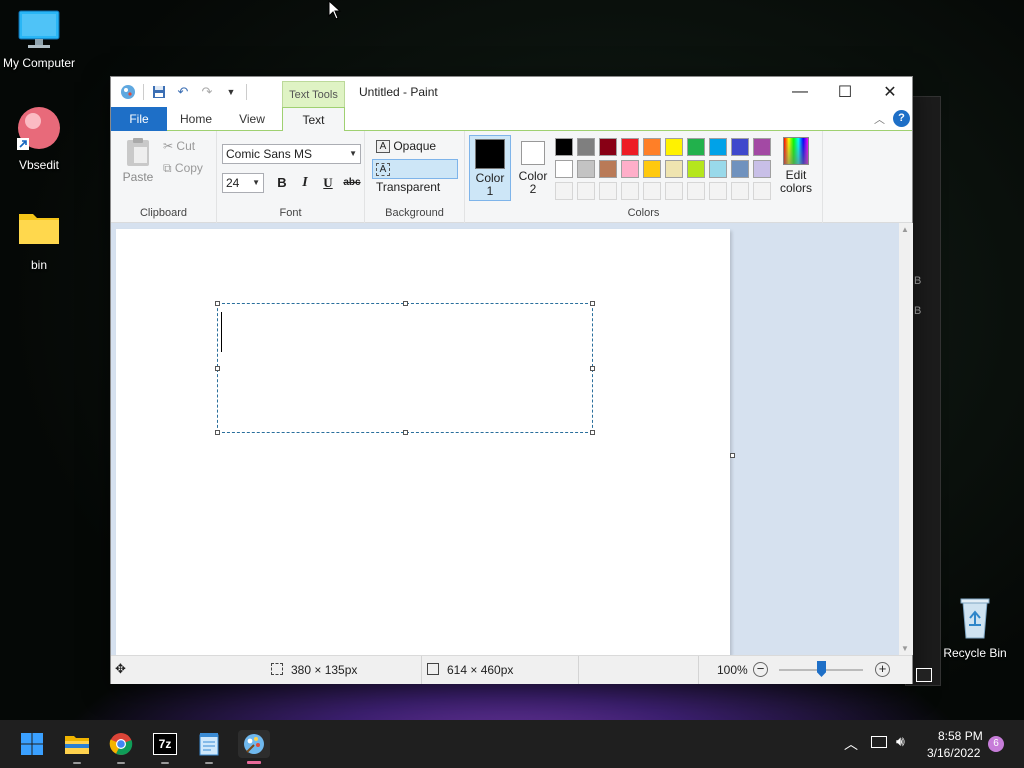  What do you see at coordinates (800, 92) in the screenshot?
I see `minimize-button: —` at bounding box center [800, 92].